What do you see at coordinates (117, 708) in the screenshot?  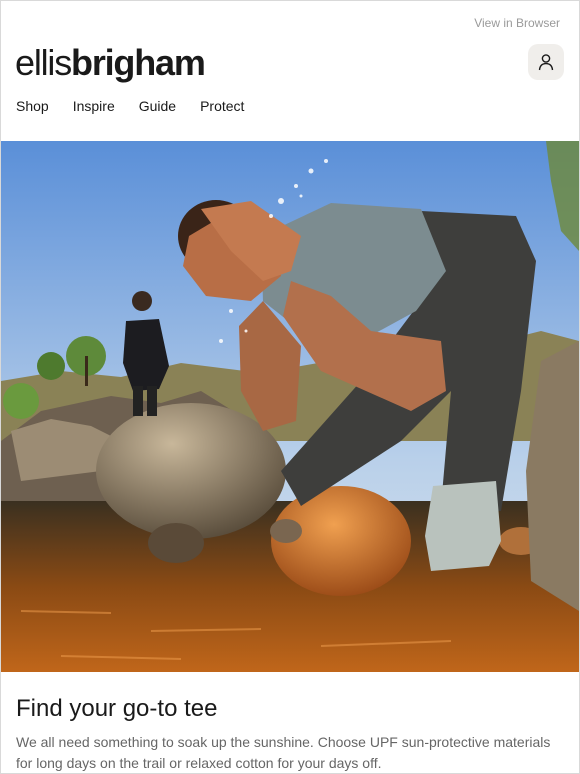 I see `section-headline: Find your go-to tee` at bounding box center [117, 708].